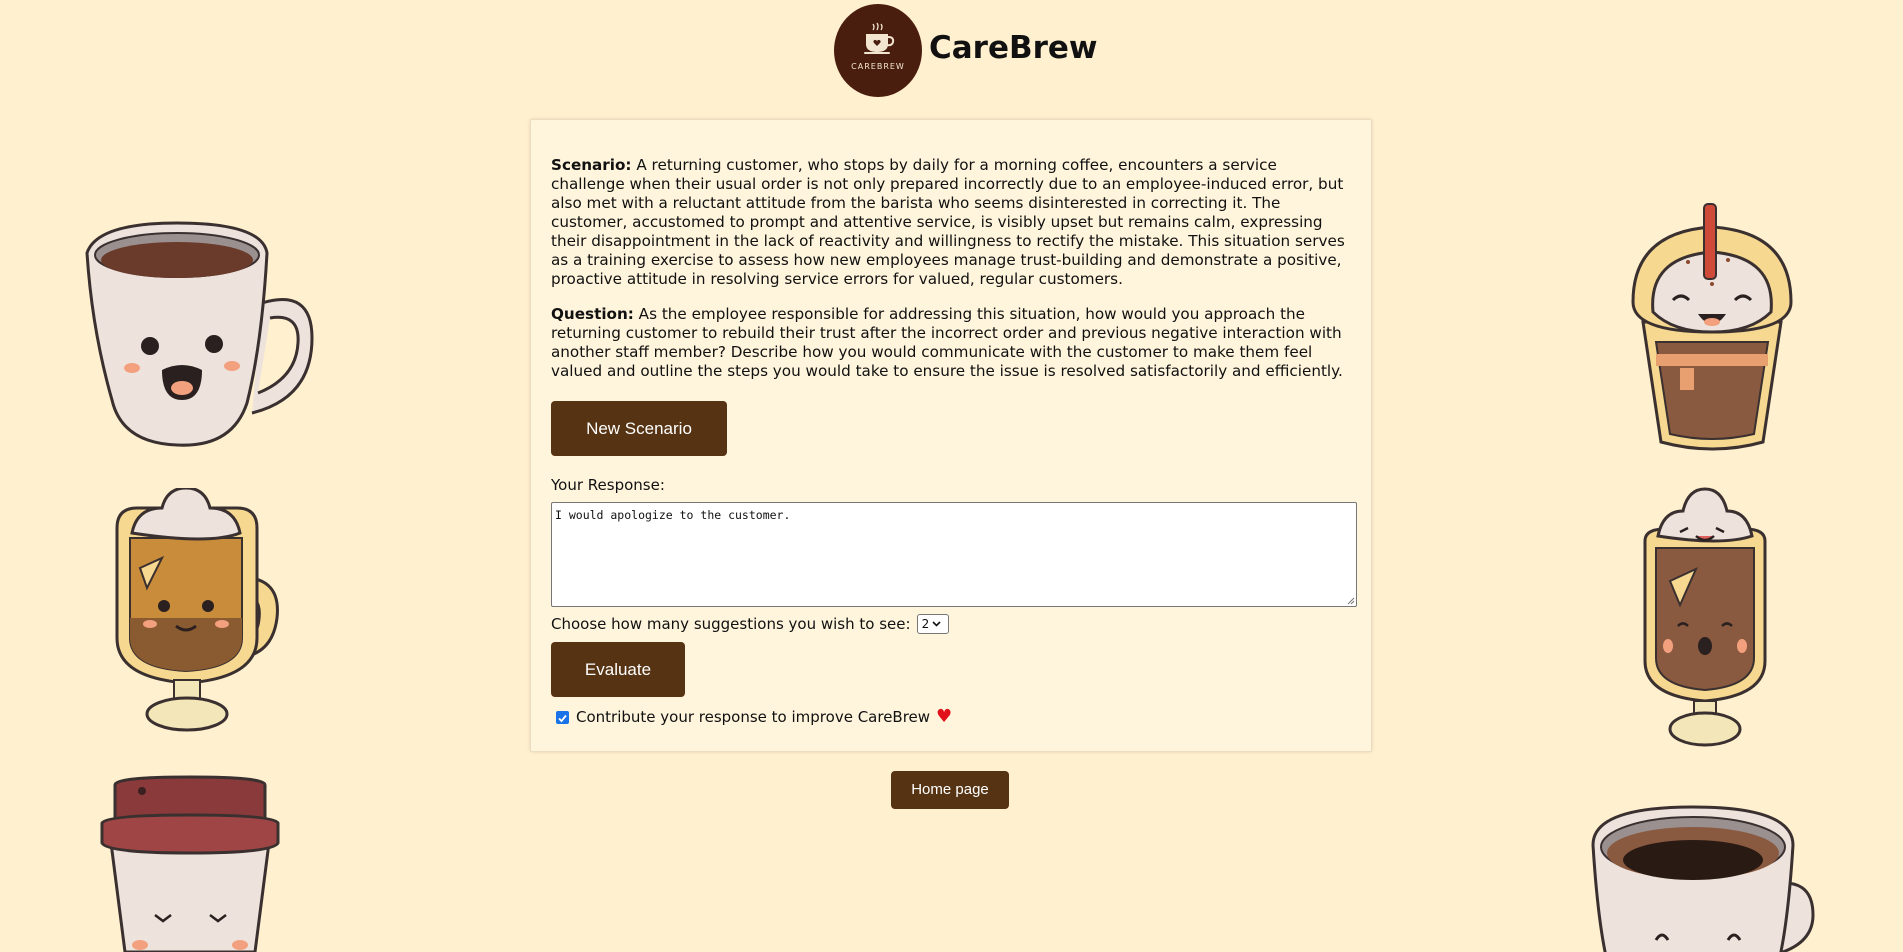 The width and height of the screenshot is (1903, 952). I want to click on response-value: I would apologize to the customer., so click(673, 515).